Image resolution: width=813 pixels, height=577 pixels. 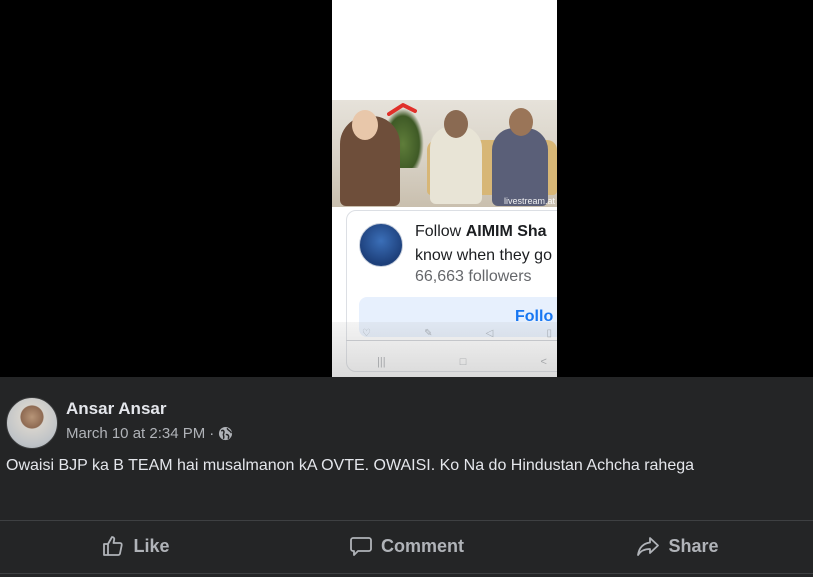 I want to click on globe-icon, so click(x=225, y=433).